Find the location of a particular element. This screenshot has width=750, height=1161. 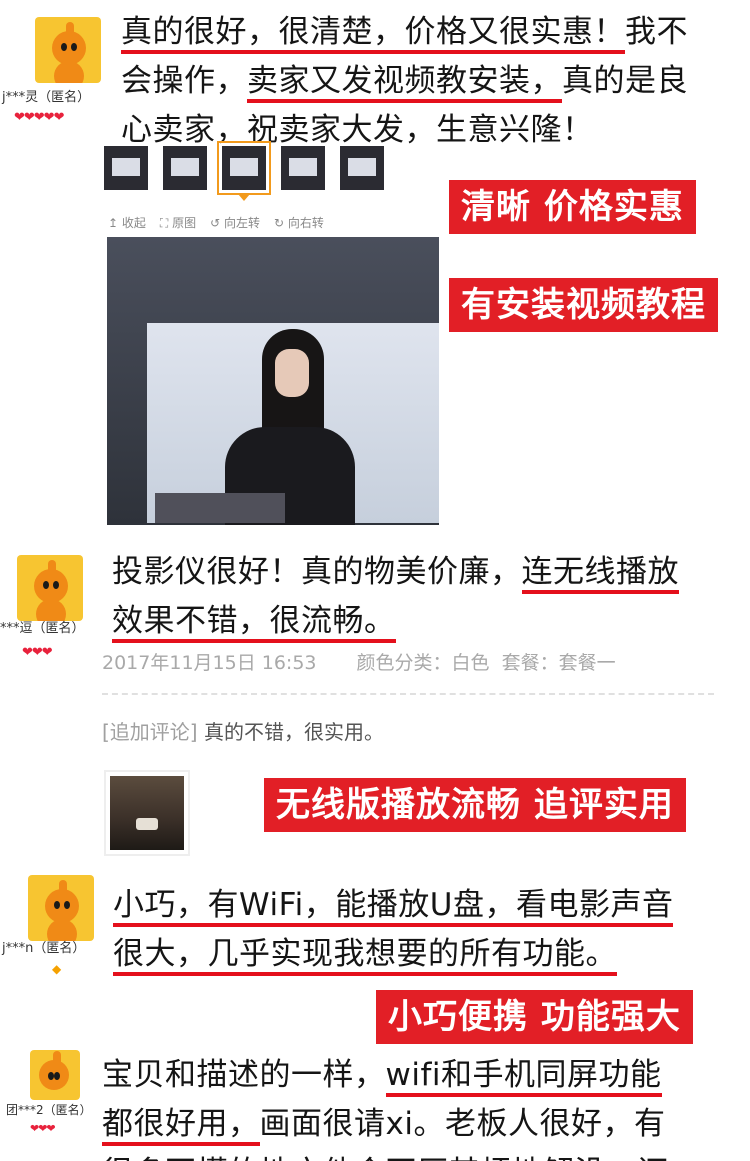

rotate-right-button: ↻ 向右转 is located at coordinates (299, 222).